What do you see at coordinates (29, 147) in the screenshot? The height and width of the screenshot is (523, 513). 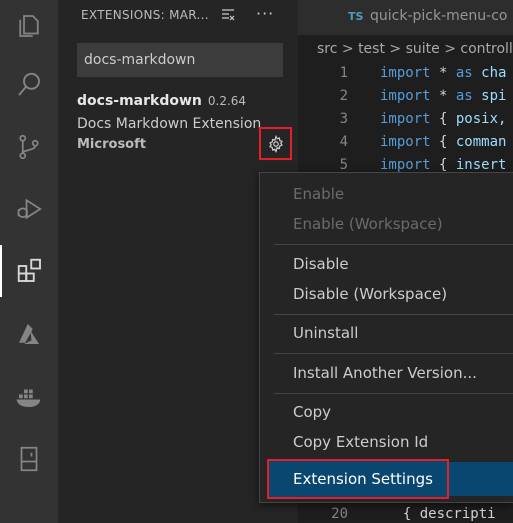 I see `source-control-icon` at bounding box center [29, 147].